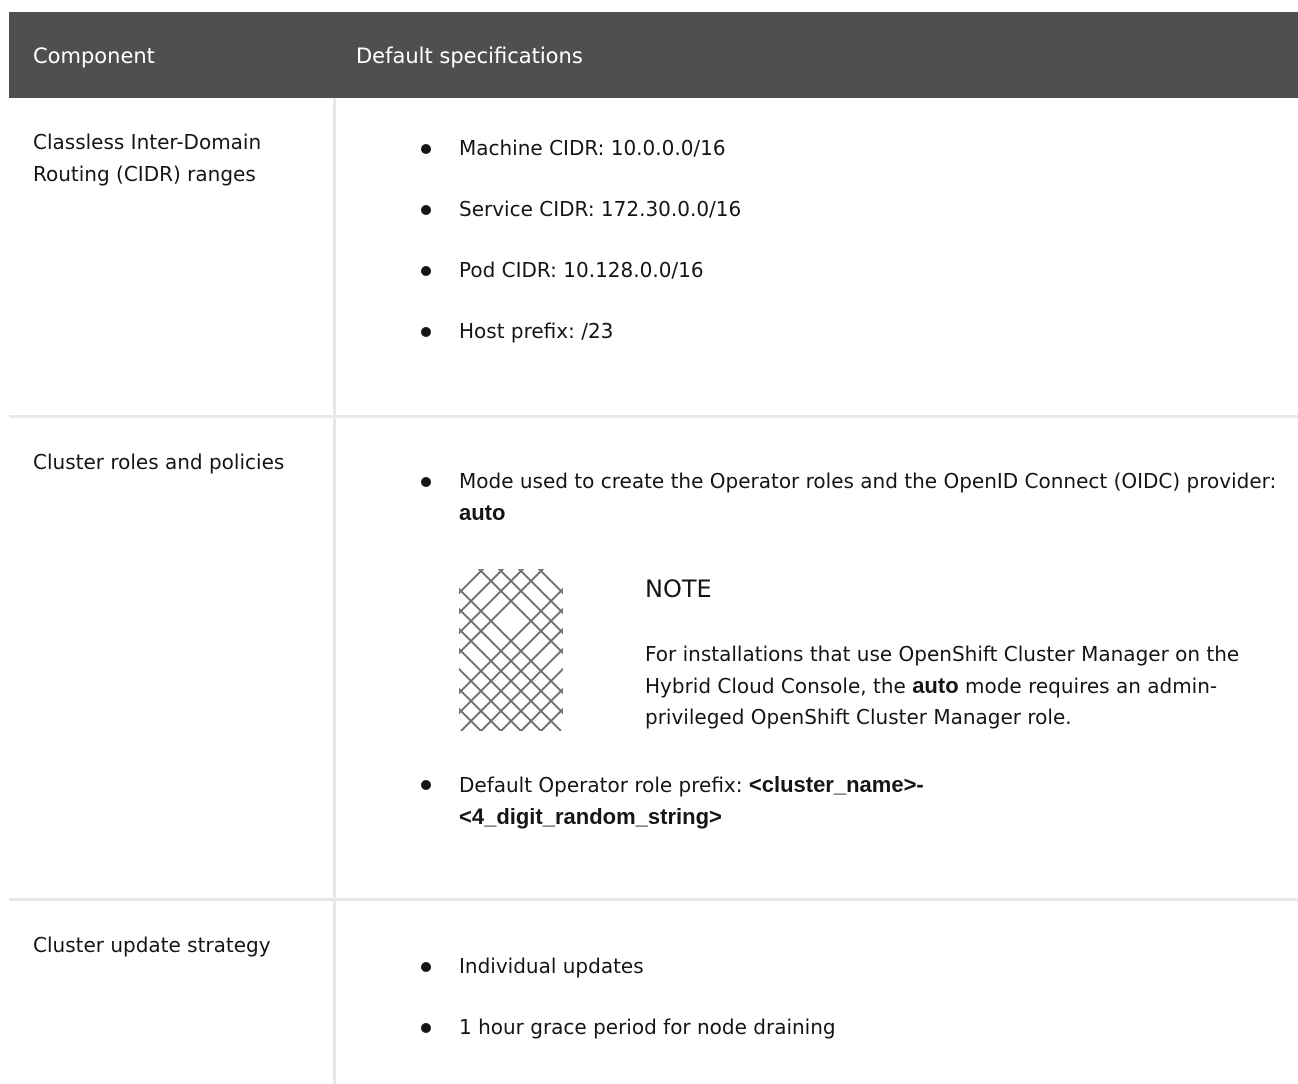  I want to click on list-item: Service CIDR: 172.30.0.0/16, so click(851, 209).